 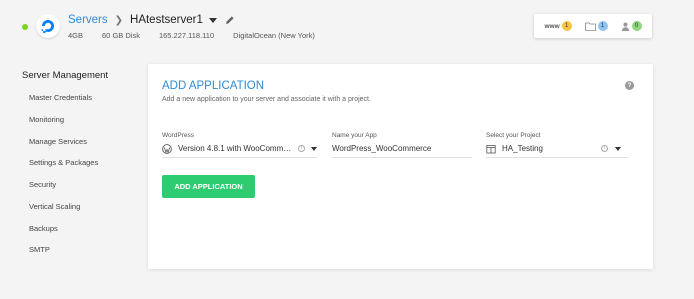 I want to click on server-provider: DigitalOcean (New York), so click(x=274, y=35).